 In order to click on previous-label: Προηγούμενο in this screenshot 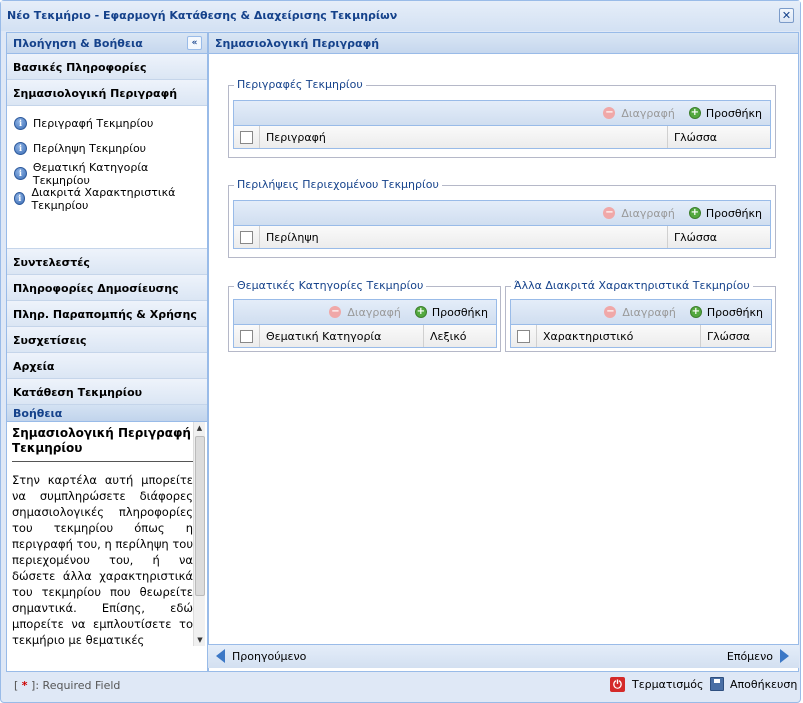, I will do `click(269, 656)`.